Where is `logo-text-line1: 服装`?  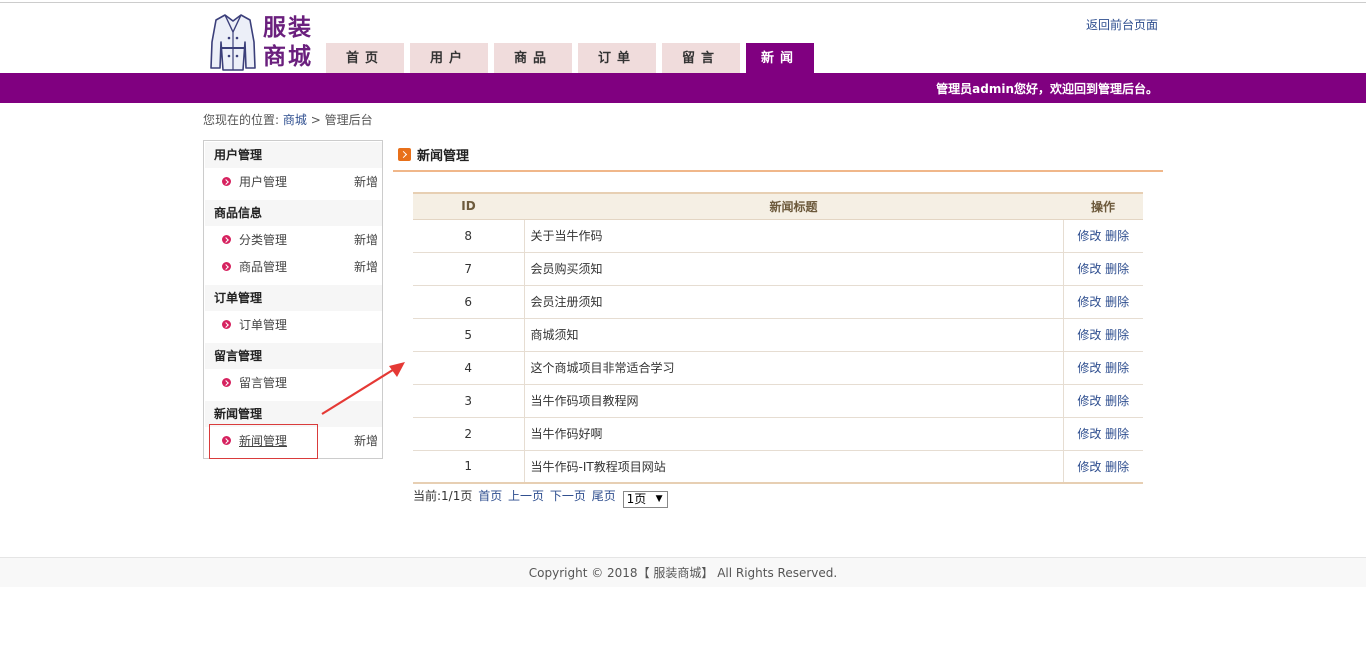
logo-text-line1: 服装 is located at coordinates (288, 27).